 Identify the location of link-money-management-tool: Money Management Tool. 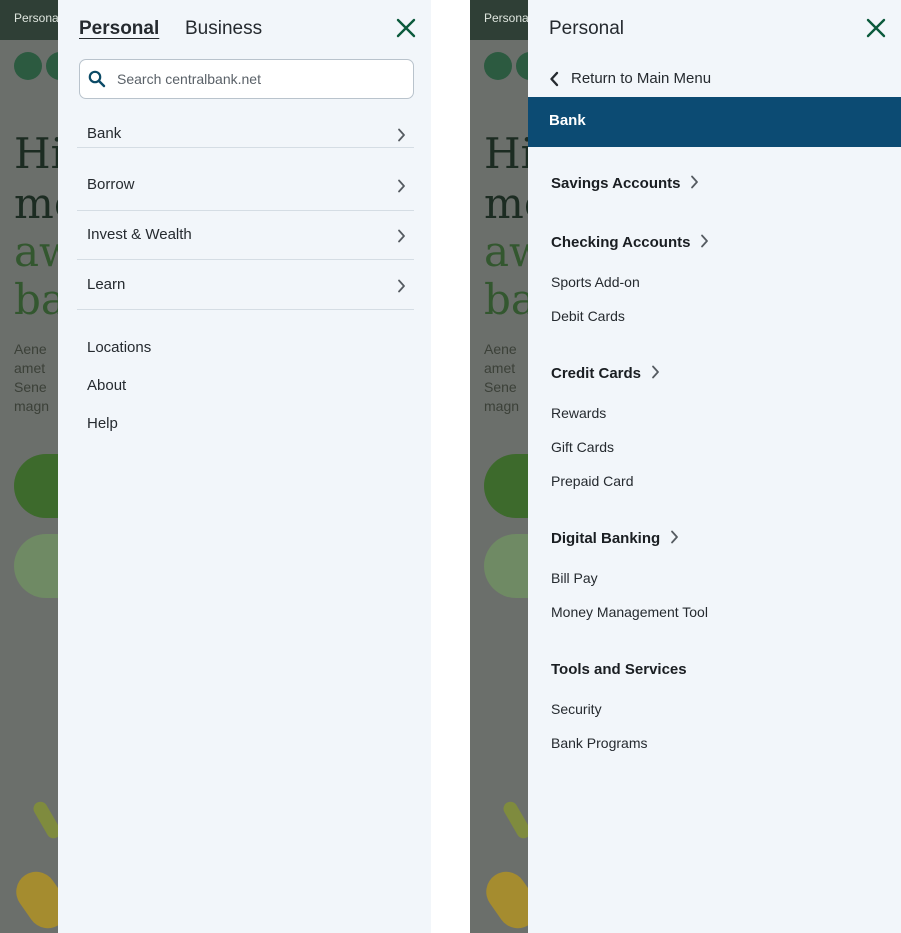
(629, 612).